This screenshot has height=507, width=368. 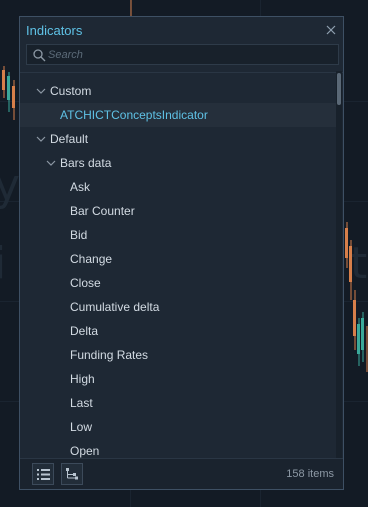 What do you see at coordinates (84, 331) in the screenshot?
I see `tree-item-label: Delta` at bounding box center [84, 331].